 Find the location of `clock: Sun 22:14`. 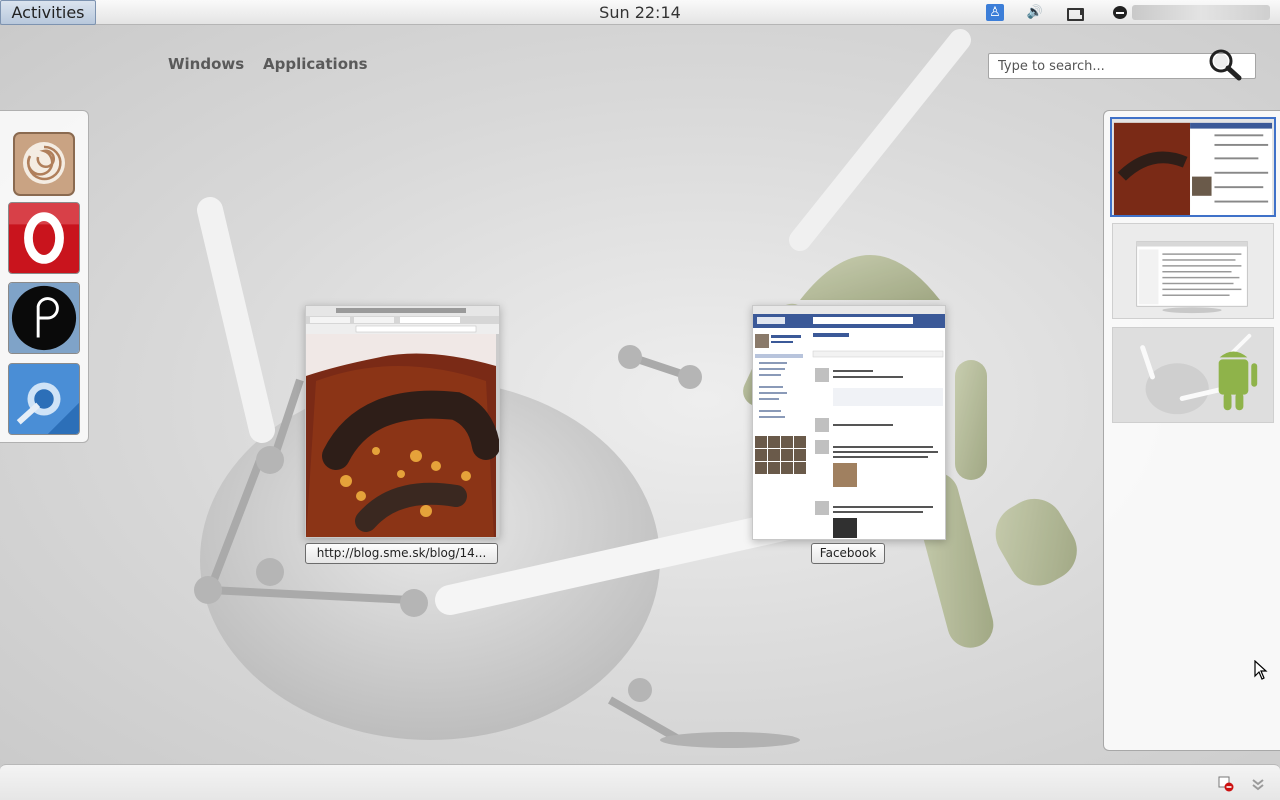

clock: Sun 22:14 is located at coordinates (640, 12).